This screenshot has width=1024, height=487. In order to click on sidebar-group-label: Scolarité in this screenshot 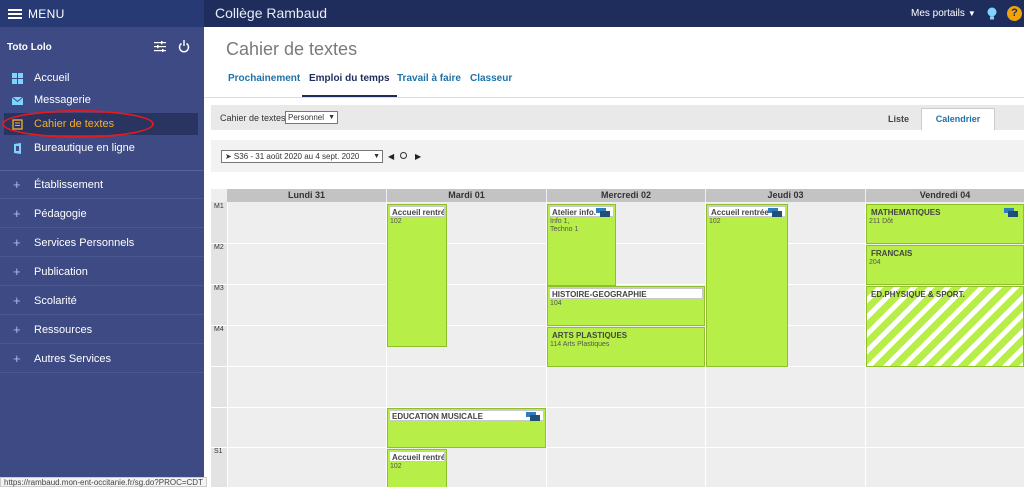, I will do `click(55, 300)`.